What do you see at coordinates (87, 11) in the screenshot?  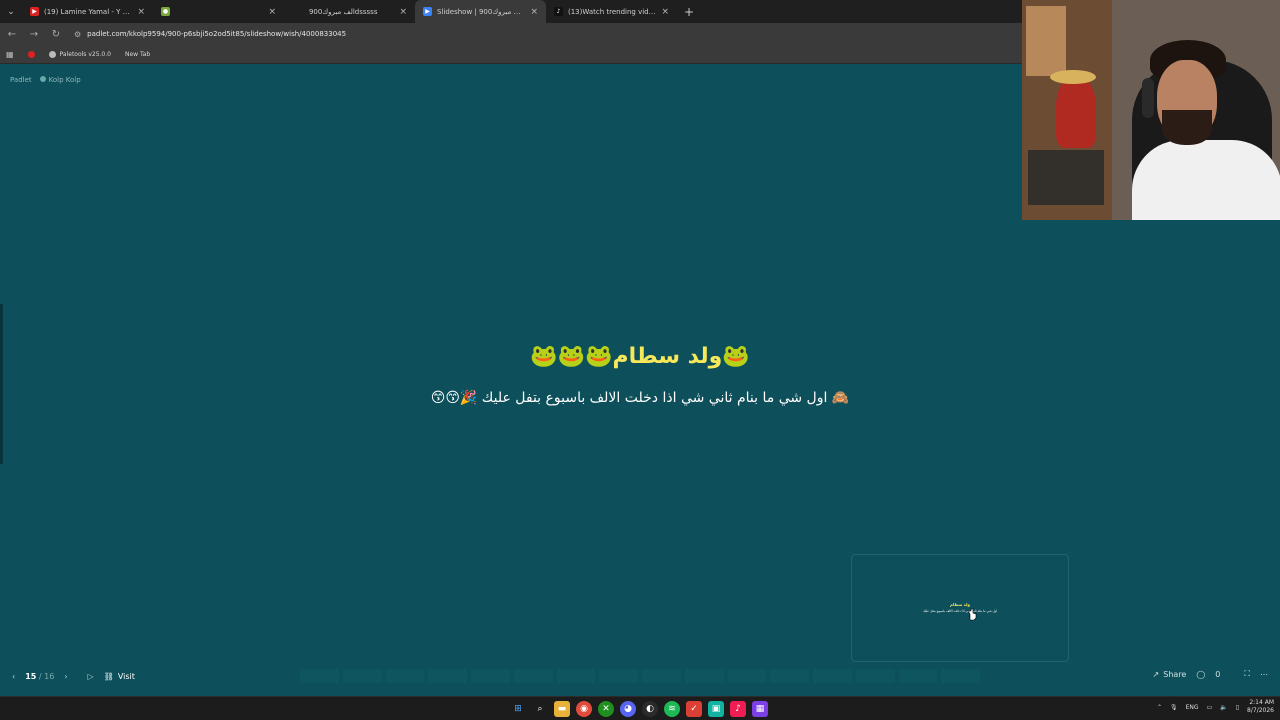 I see `browser-tab: ▶ (19) Lamine Yamal - Y QUE FU ×` at bounding box center [87, 11].